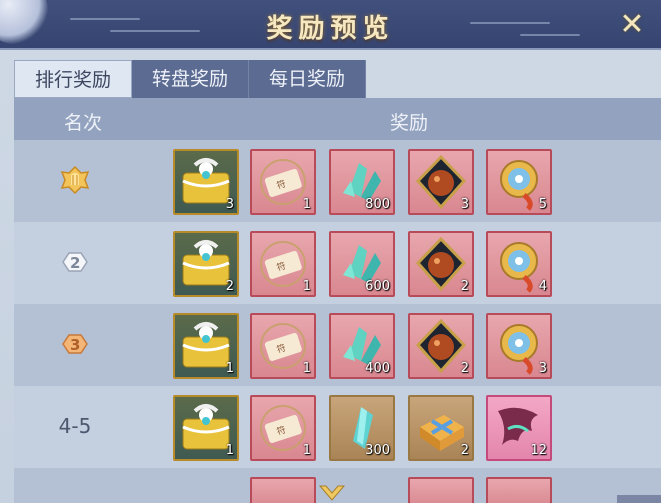  I want to click on rank-cell: 2, so click(75, 262).